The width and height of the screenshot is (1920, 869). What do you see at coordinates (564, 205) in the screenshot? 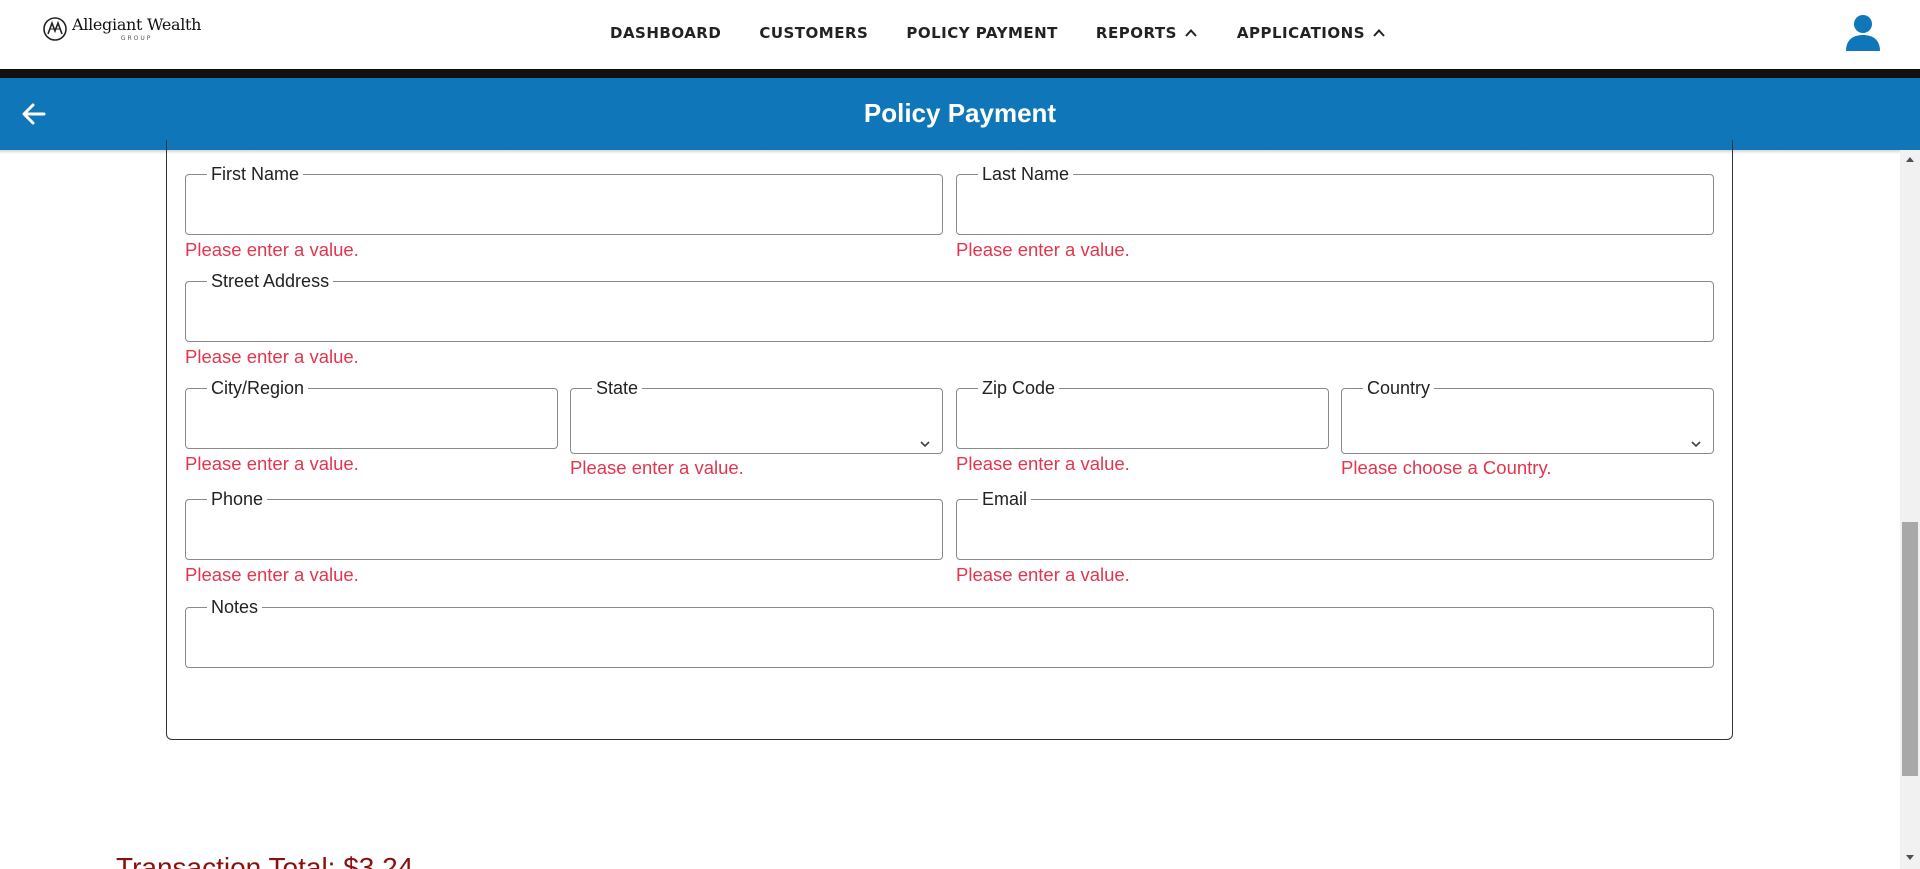
I see `first-name-input` at bounding box center [564, 205].